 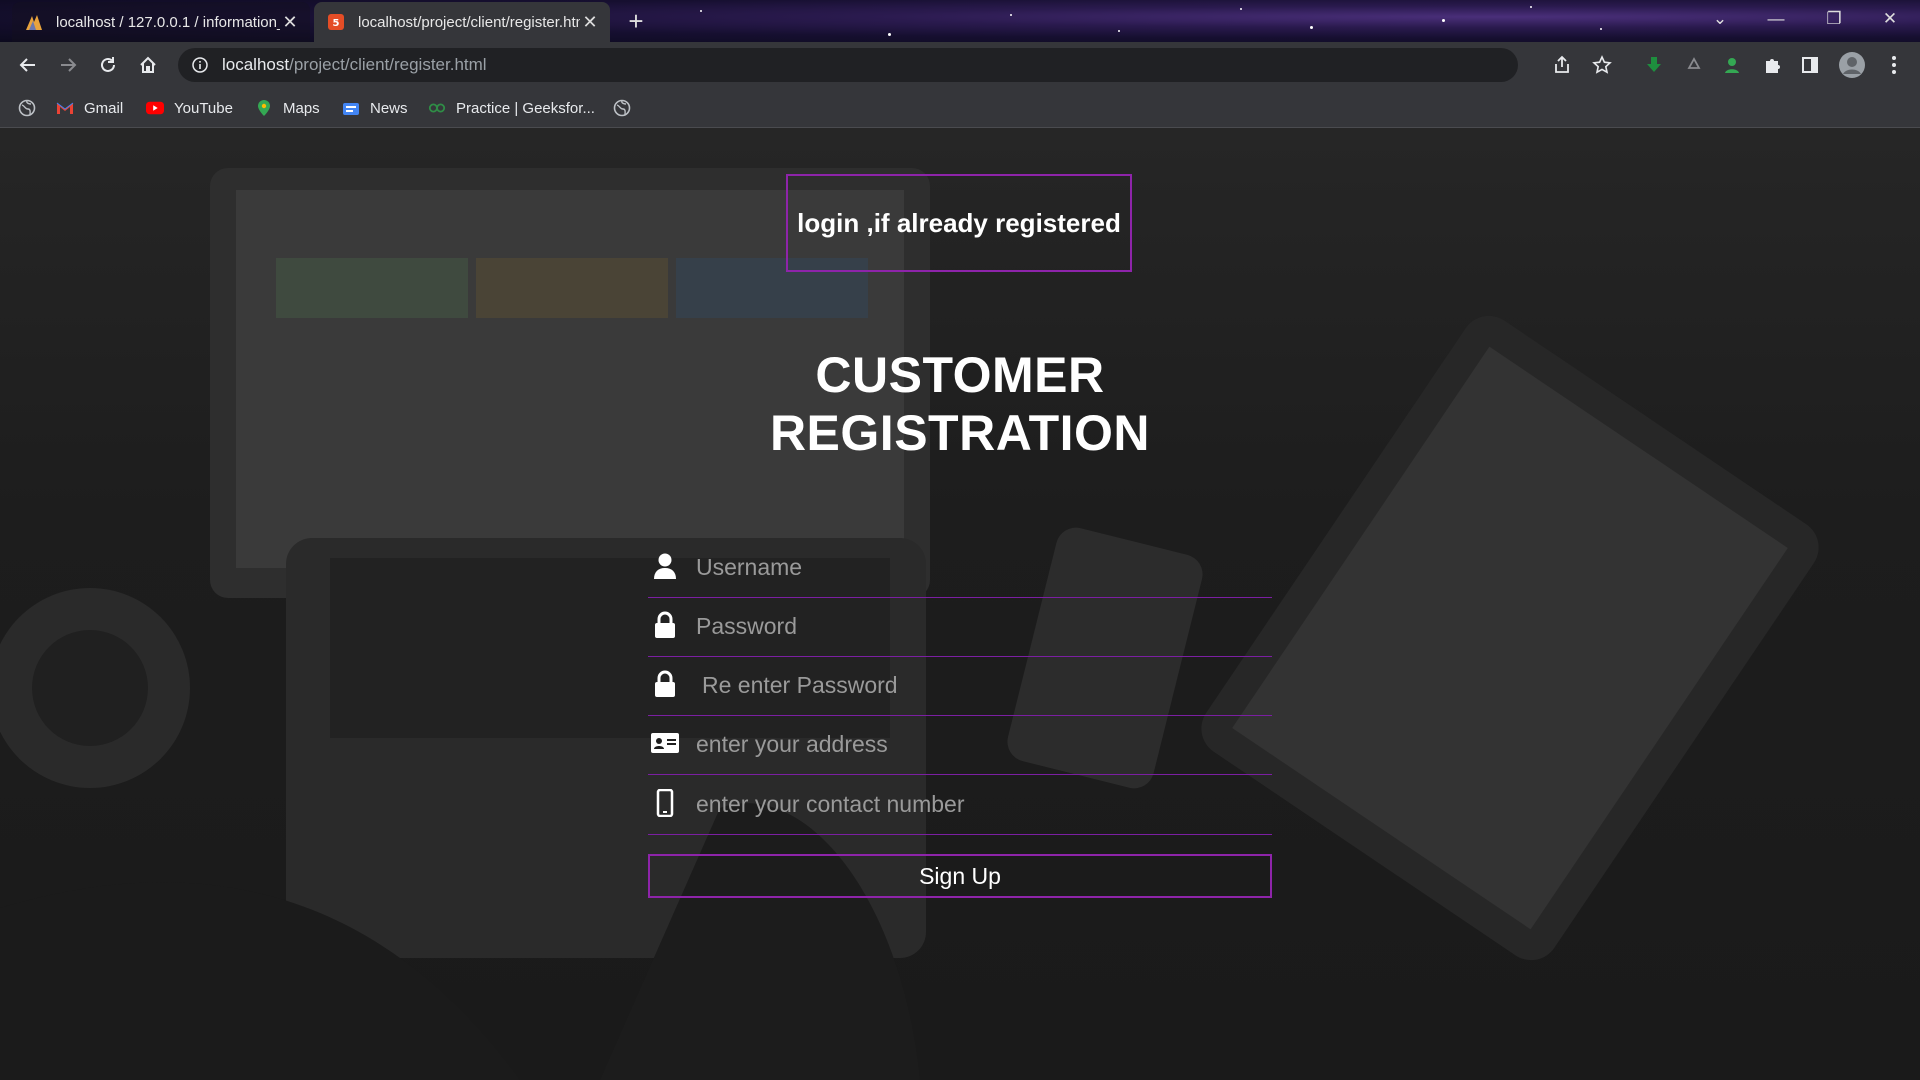 What do you see at coordinates (1602, 65) in the screenshot?
I see `bookmark-star-icon` at bounding box center [1602, 65].